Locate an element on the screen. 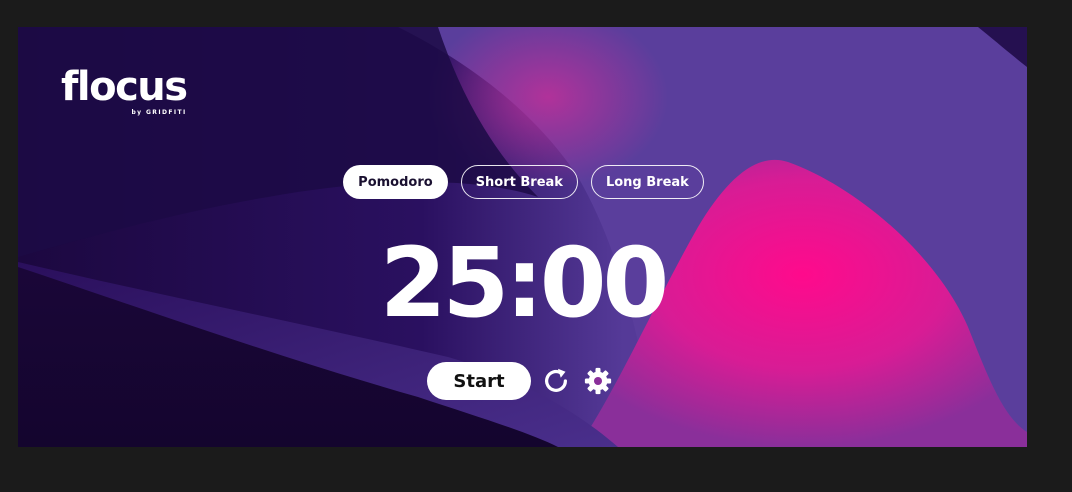 This screenshot has width=1072, height=492. tab-long-break: Long Break is located at coordinates (647, 182).